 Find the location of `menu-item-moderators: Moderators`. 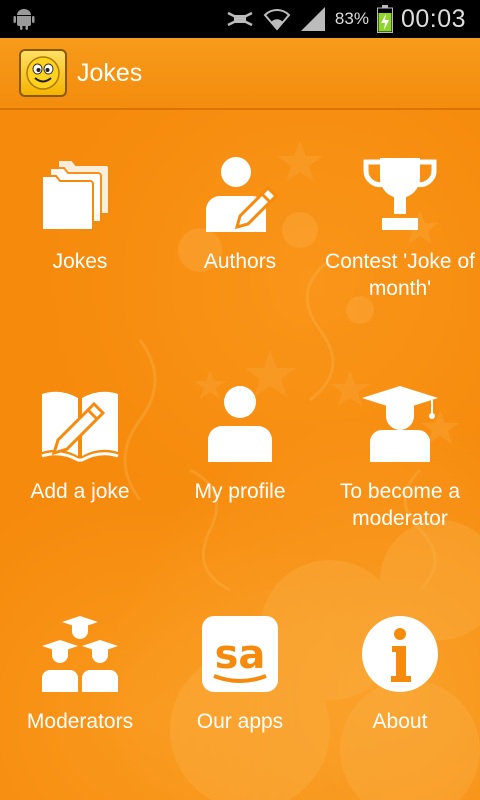

menu-item-moderators: Moderators is located at coordinates (80, 670).